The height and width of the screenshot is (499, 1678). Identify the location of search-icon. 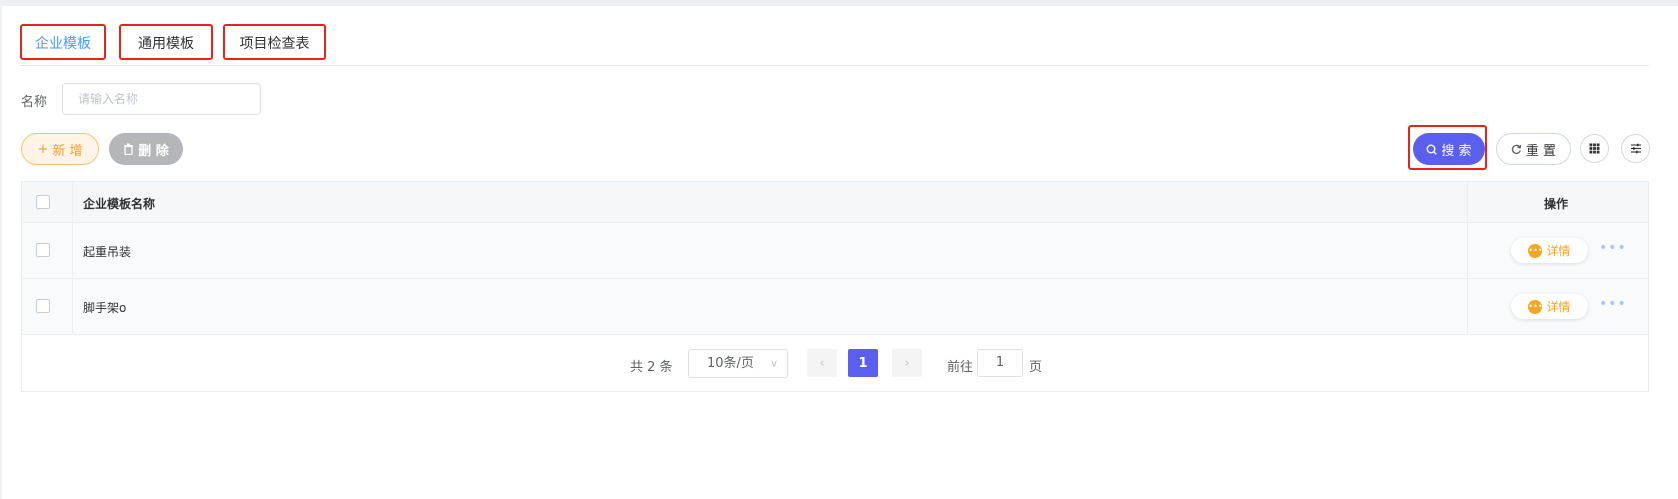
(1432, 149).